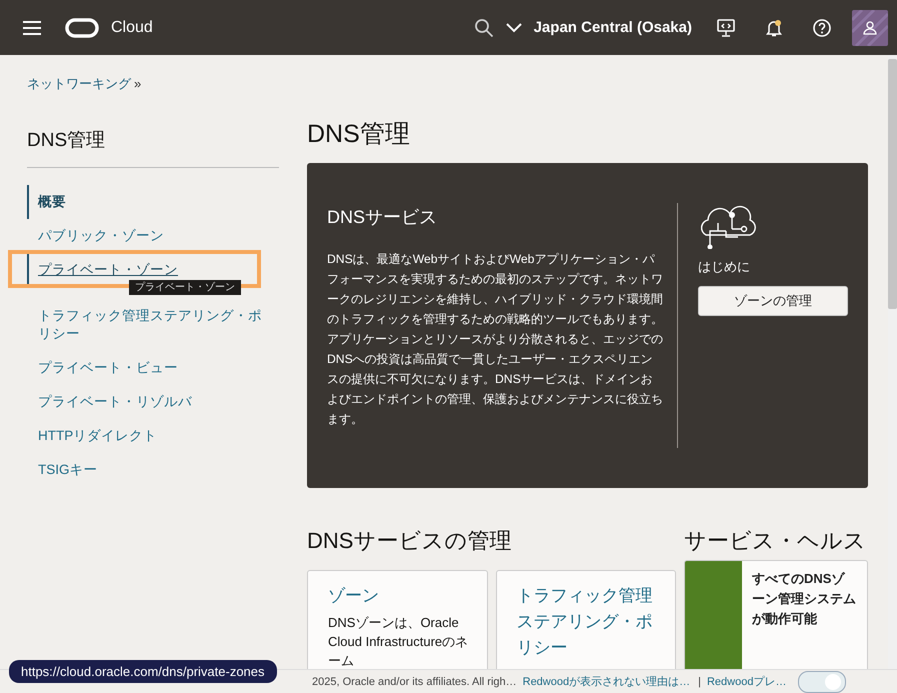 The image size is (897, 693). Describe the element at coordinates (153, 147) in the screenshot. I see `sidebar-title: DNS管理` at that location.